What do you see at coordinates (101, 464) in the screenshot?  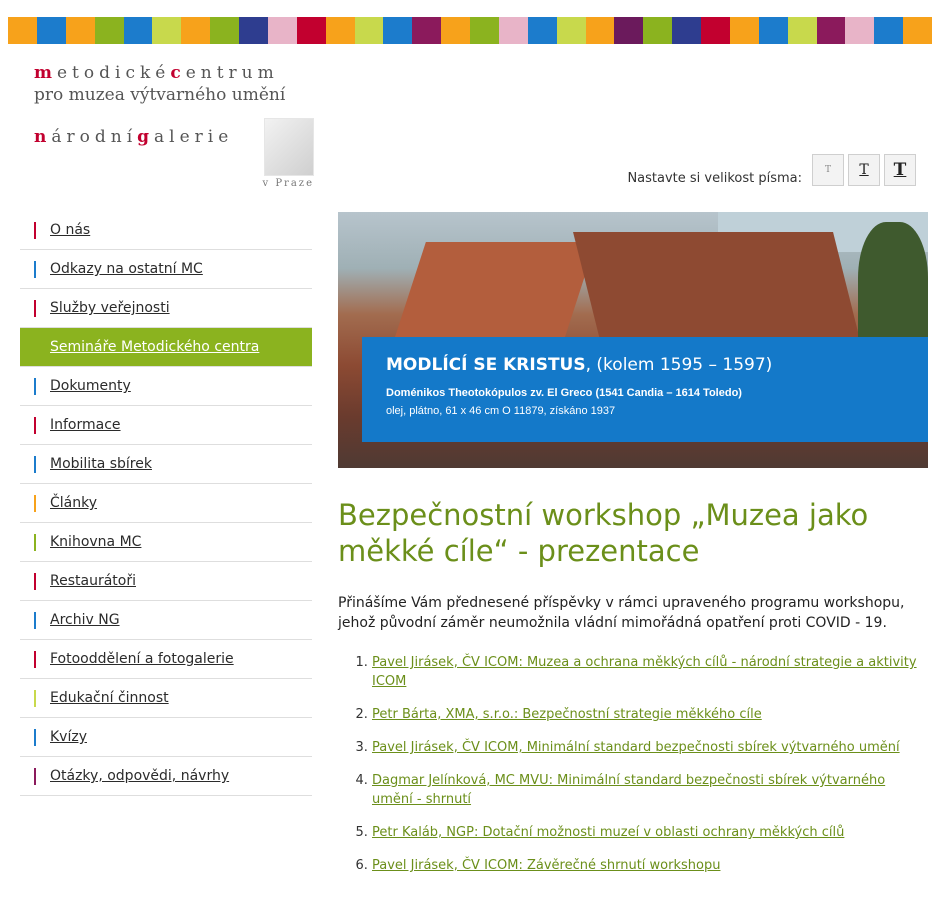 I see `sidebar-item-link: Mobilita sbírek` at bounding box center [101, 464].